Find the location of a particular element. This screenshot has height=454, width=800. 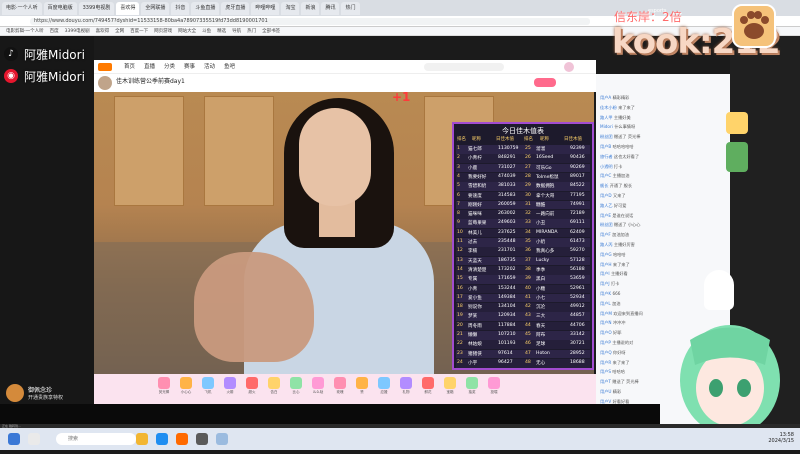

chat-username: 用户E is located at coordinates (605, 215).